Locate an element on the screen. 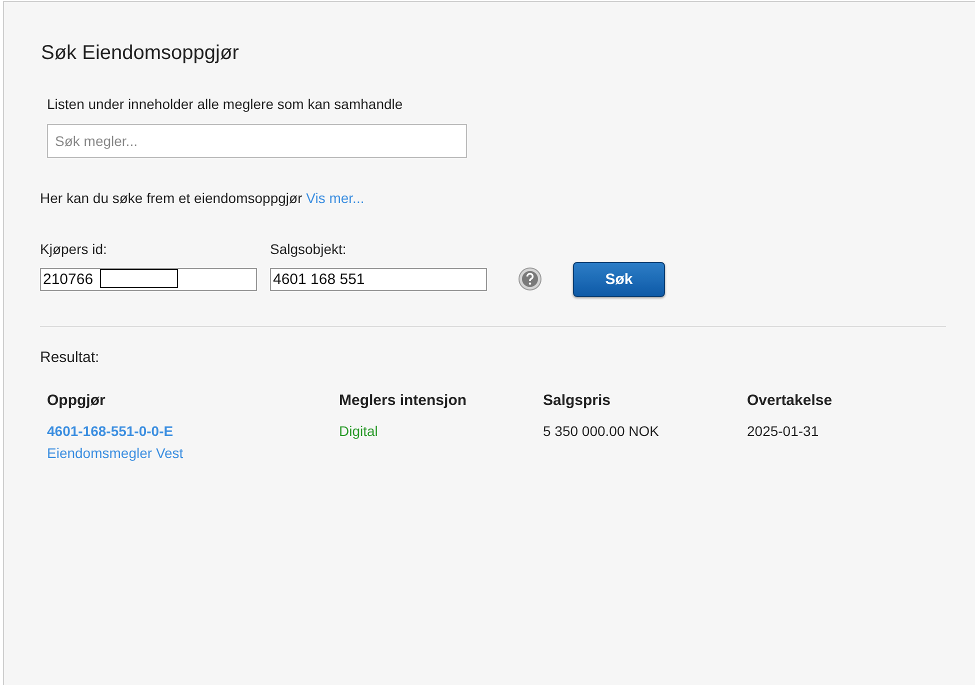  page-title: Søk Eiendomsoppgjør is located at coordinates (140, 53).